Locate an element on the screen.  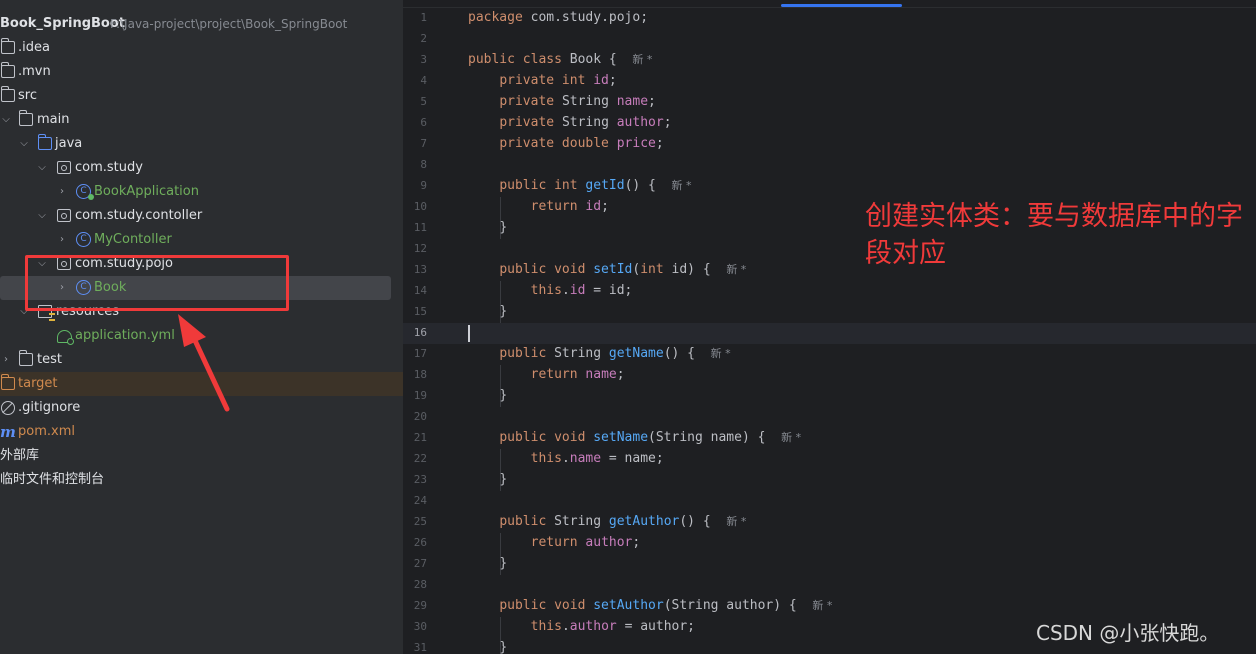
code-line-17: public String getName() { 新 * is located at coordinates (615, 353).